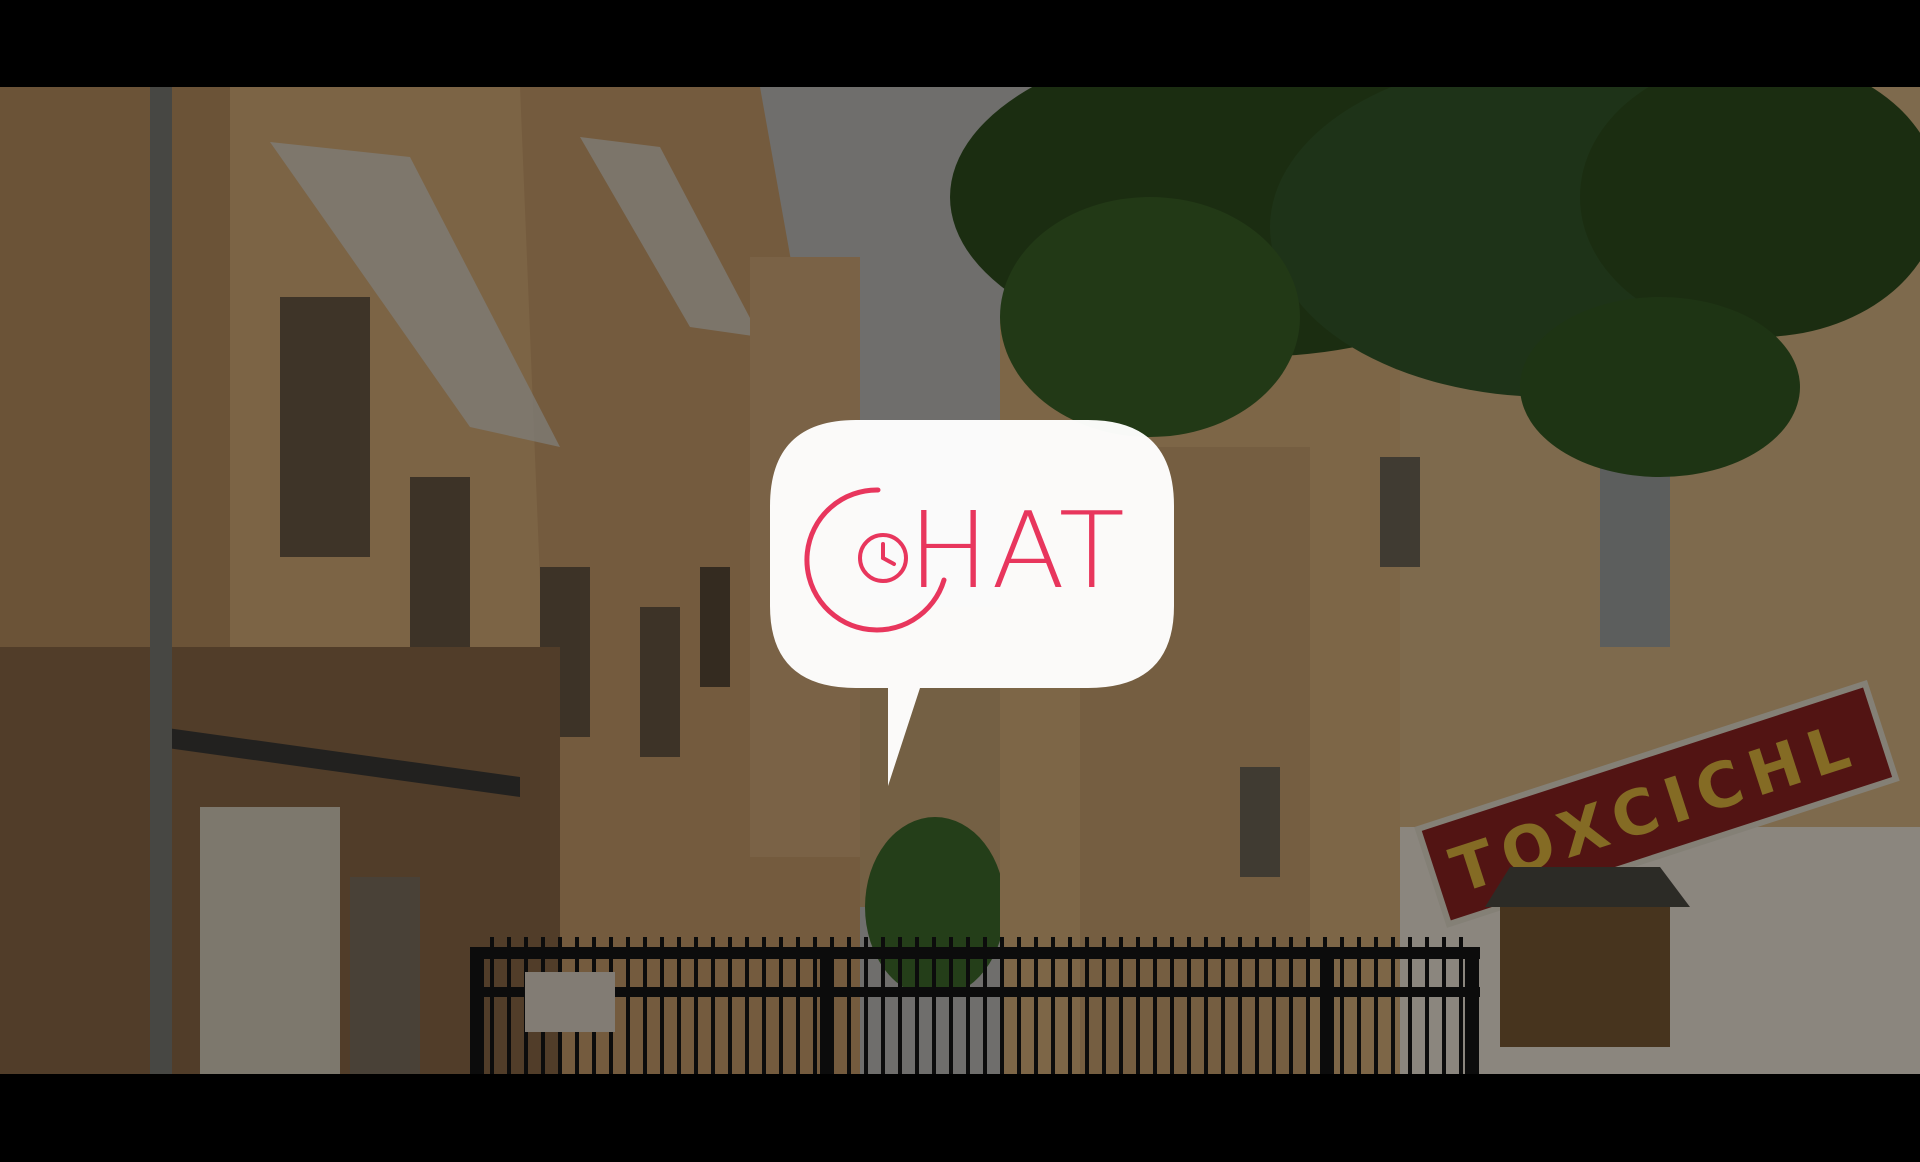 Image resolution: width=1920 pixels, height=1162 pixels. Describe the element at coordinates (960, 1118) in the screenshot. I see `letterbox-bottom` at that location.